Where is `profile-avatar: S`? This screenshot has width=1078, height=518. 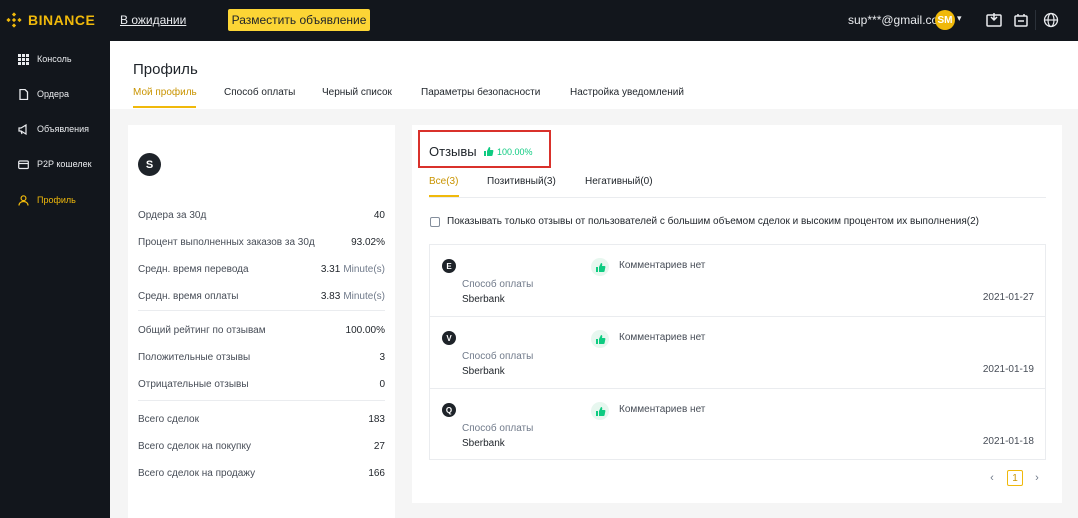 profile-avatar: S is located at coordinates (149, 164).